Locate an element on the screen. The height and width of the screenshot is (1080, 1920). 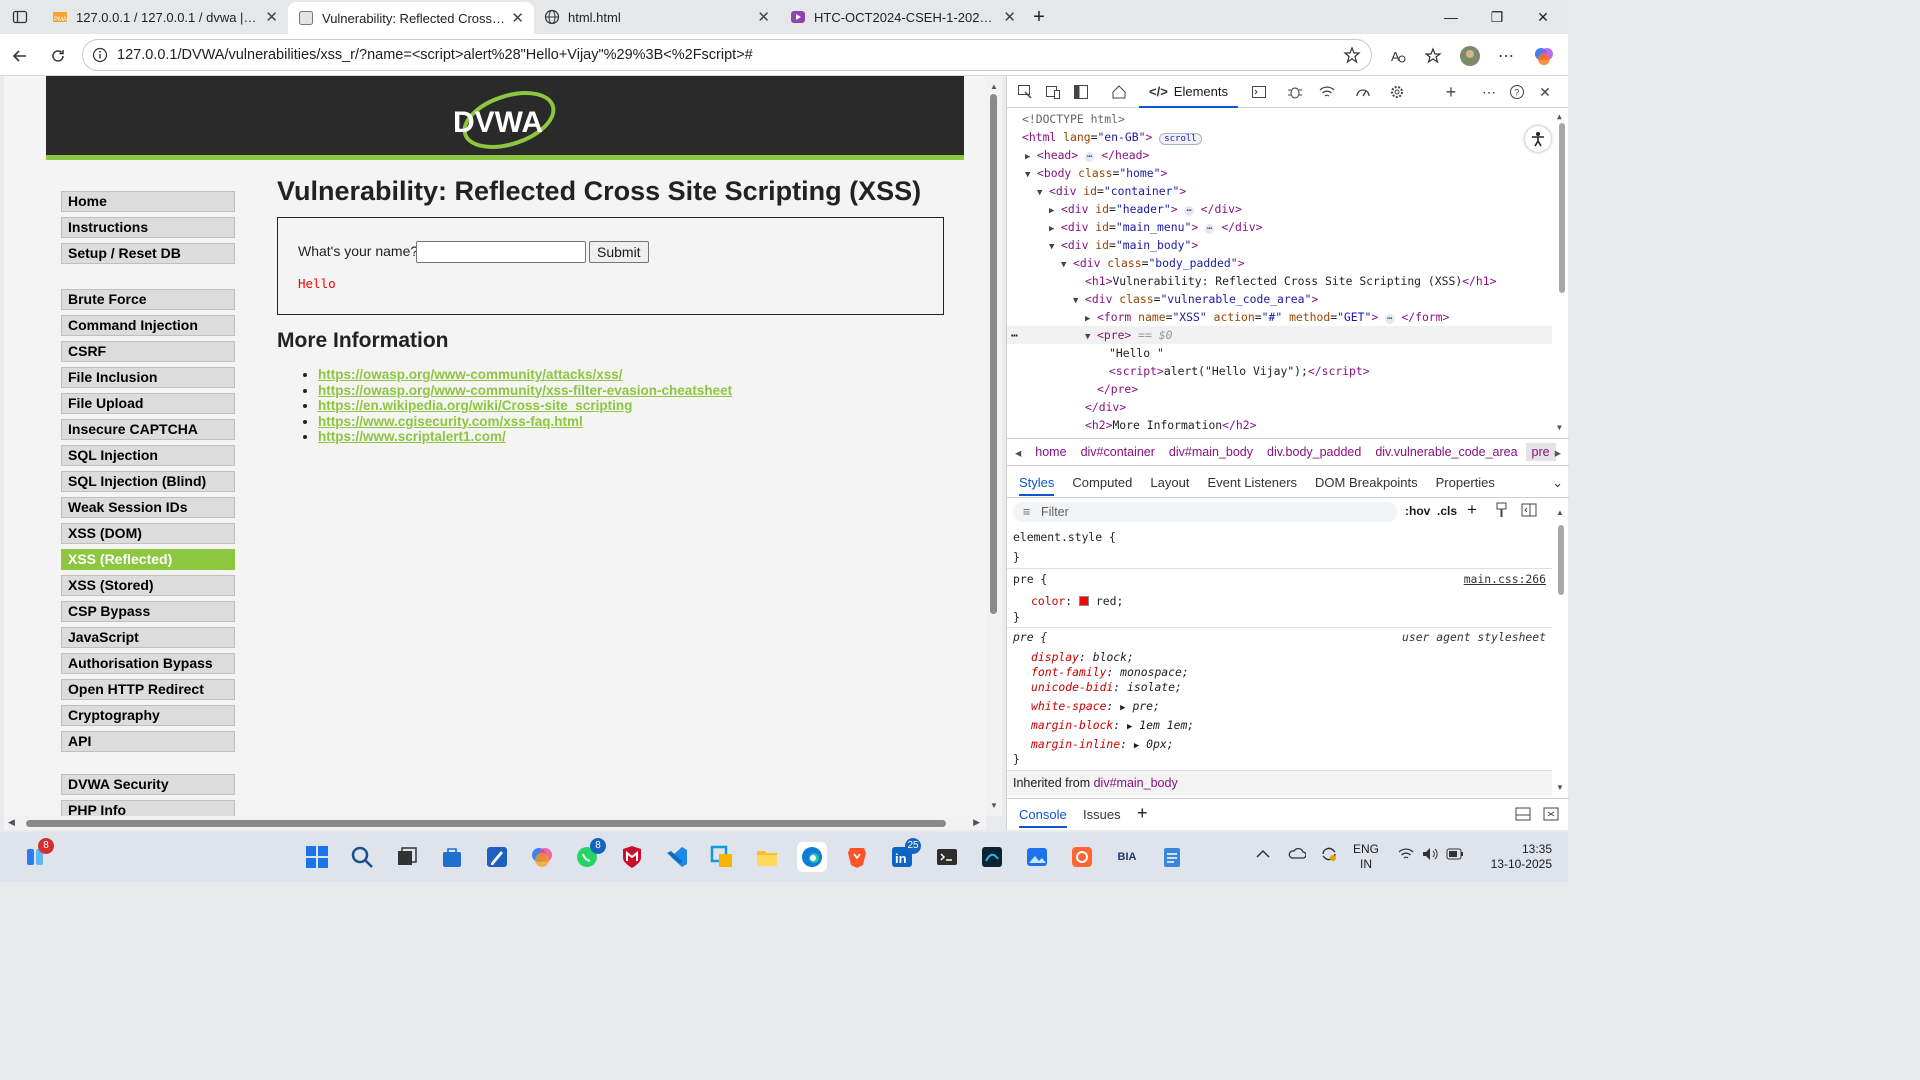
menu-item-javascript: JavaScript is located at coordinates (148, 637).